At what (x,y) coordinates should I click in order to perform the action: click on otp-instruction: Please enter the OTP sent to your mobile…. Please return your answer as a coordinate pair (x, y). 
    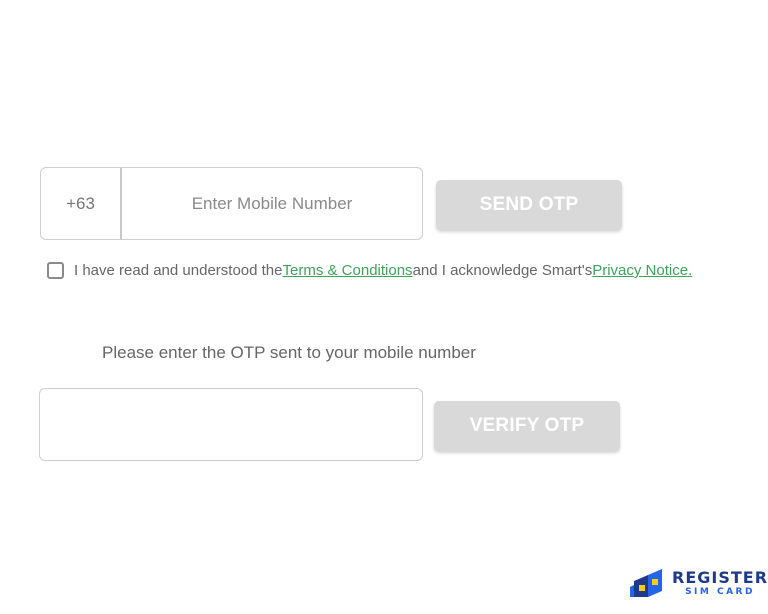
    Looking at the image, I should click on (289, 352).